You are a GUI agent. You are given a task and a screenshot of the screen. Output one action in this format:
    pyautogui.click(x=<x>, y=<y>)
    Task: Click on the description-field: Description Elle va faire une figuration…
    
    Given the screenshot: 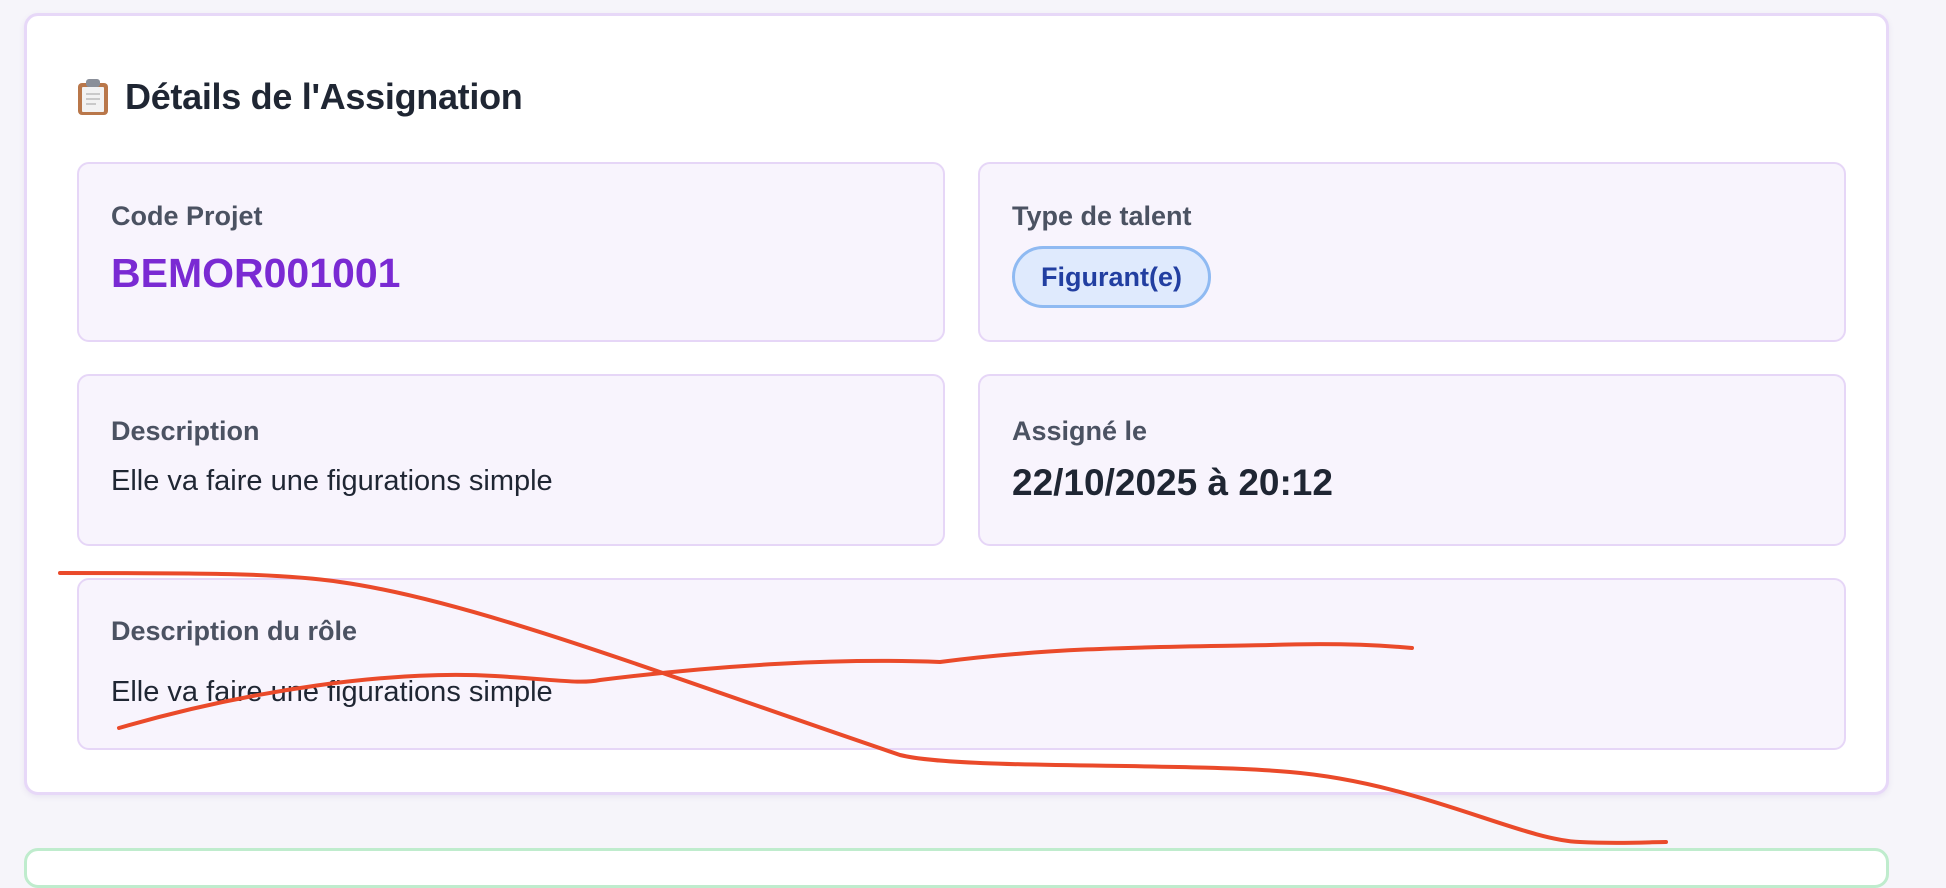 What is the action you would take?
    pyautogui.click(x=511, y=460)
    